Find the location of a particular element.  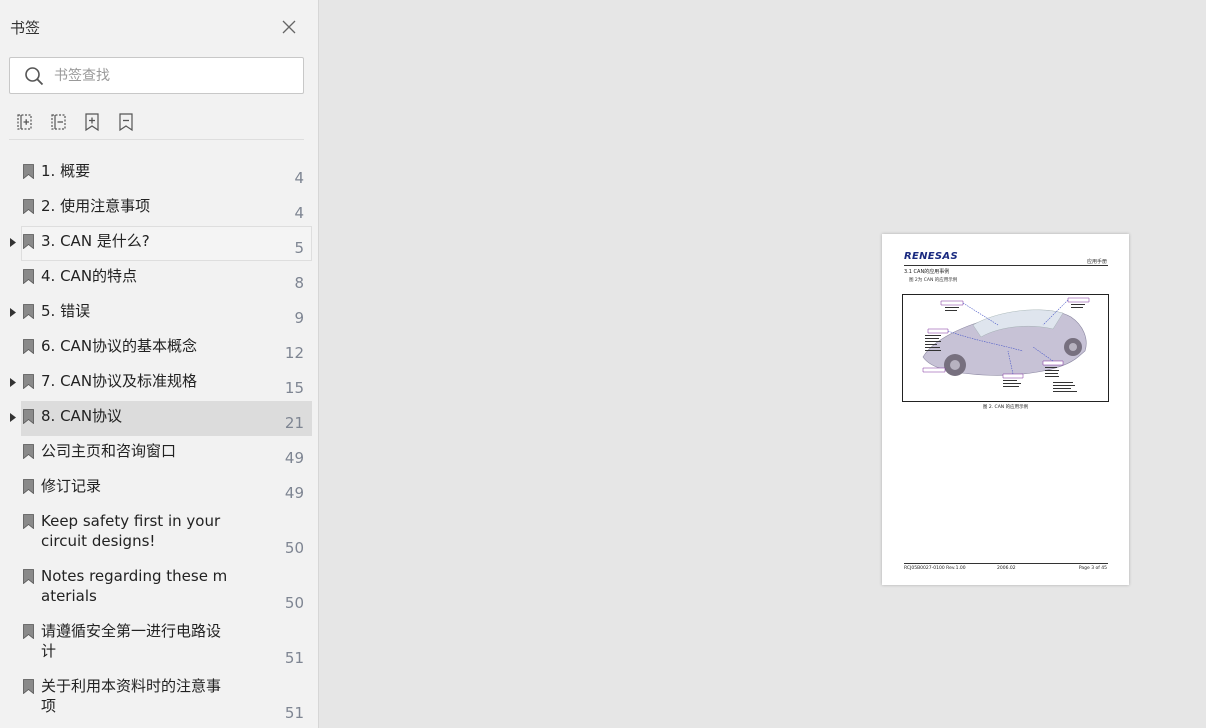

toolbar-divider is located at coordinates (156, 139).